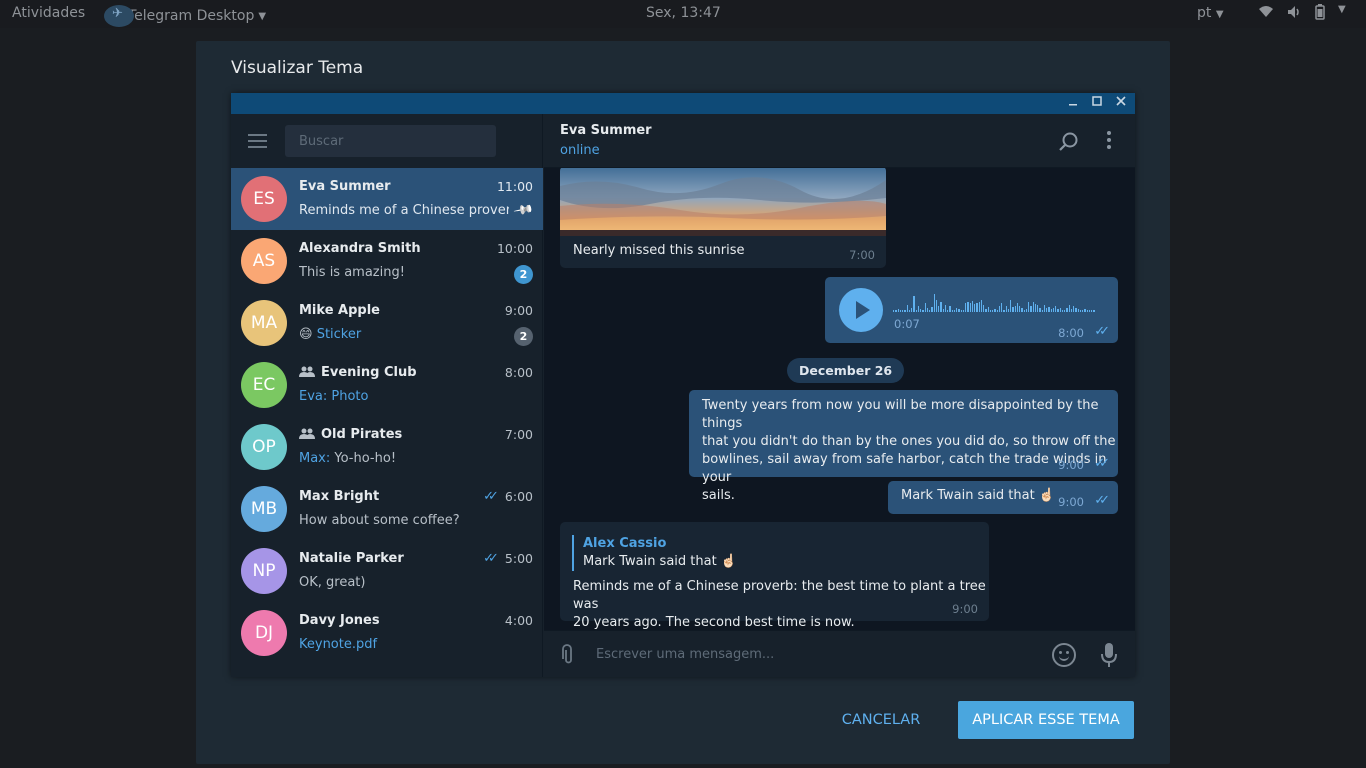 The height and width of the screenshot is (768, 1366). I want to click on reply-author: Alex Cassio, so click(624, 543).